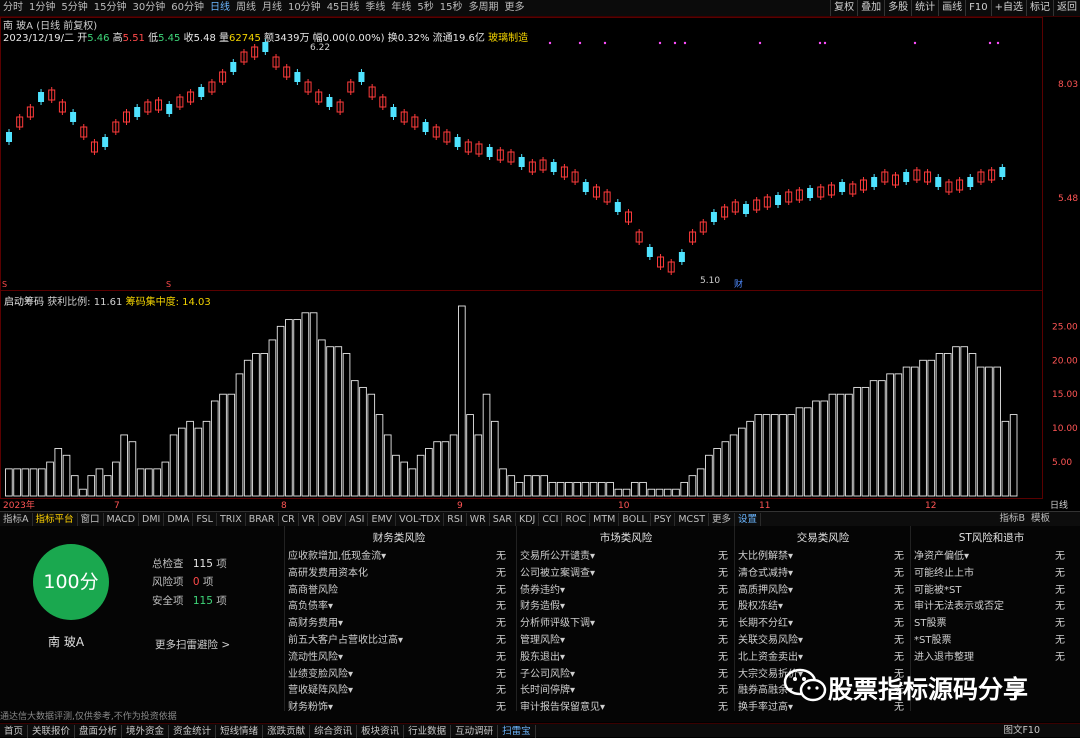  Describe the element at coordinates (557, 621) in the screenshot. I see `risk-item-label: 分析师评级下调▾` at that location.